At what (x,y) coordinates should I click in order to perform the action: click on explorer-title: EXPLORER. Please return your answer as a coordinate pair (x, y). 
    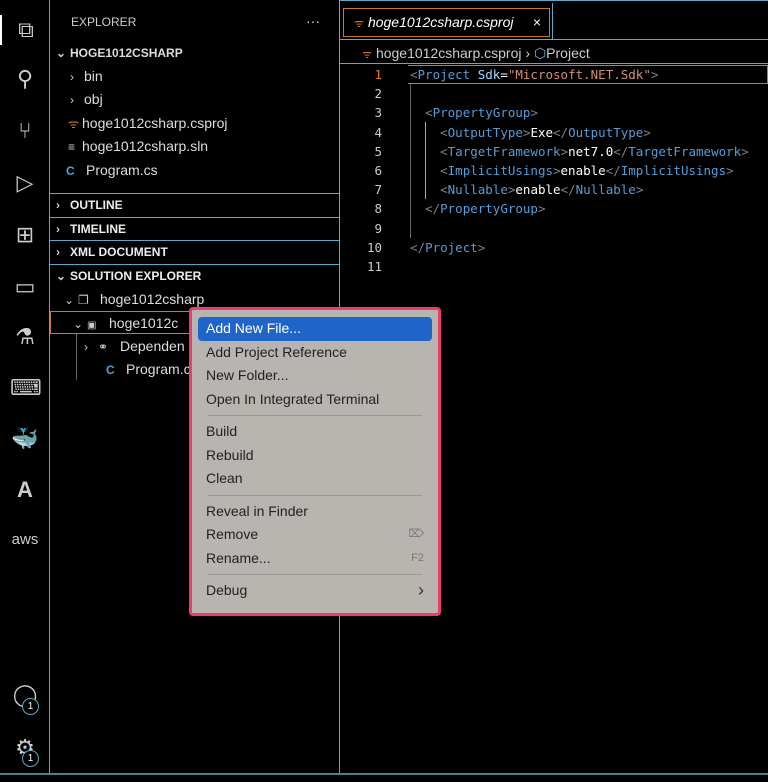
    Looking at the image, I should click on (104, 22).